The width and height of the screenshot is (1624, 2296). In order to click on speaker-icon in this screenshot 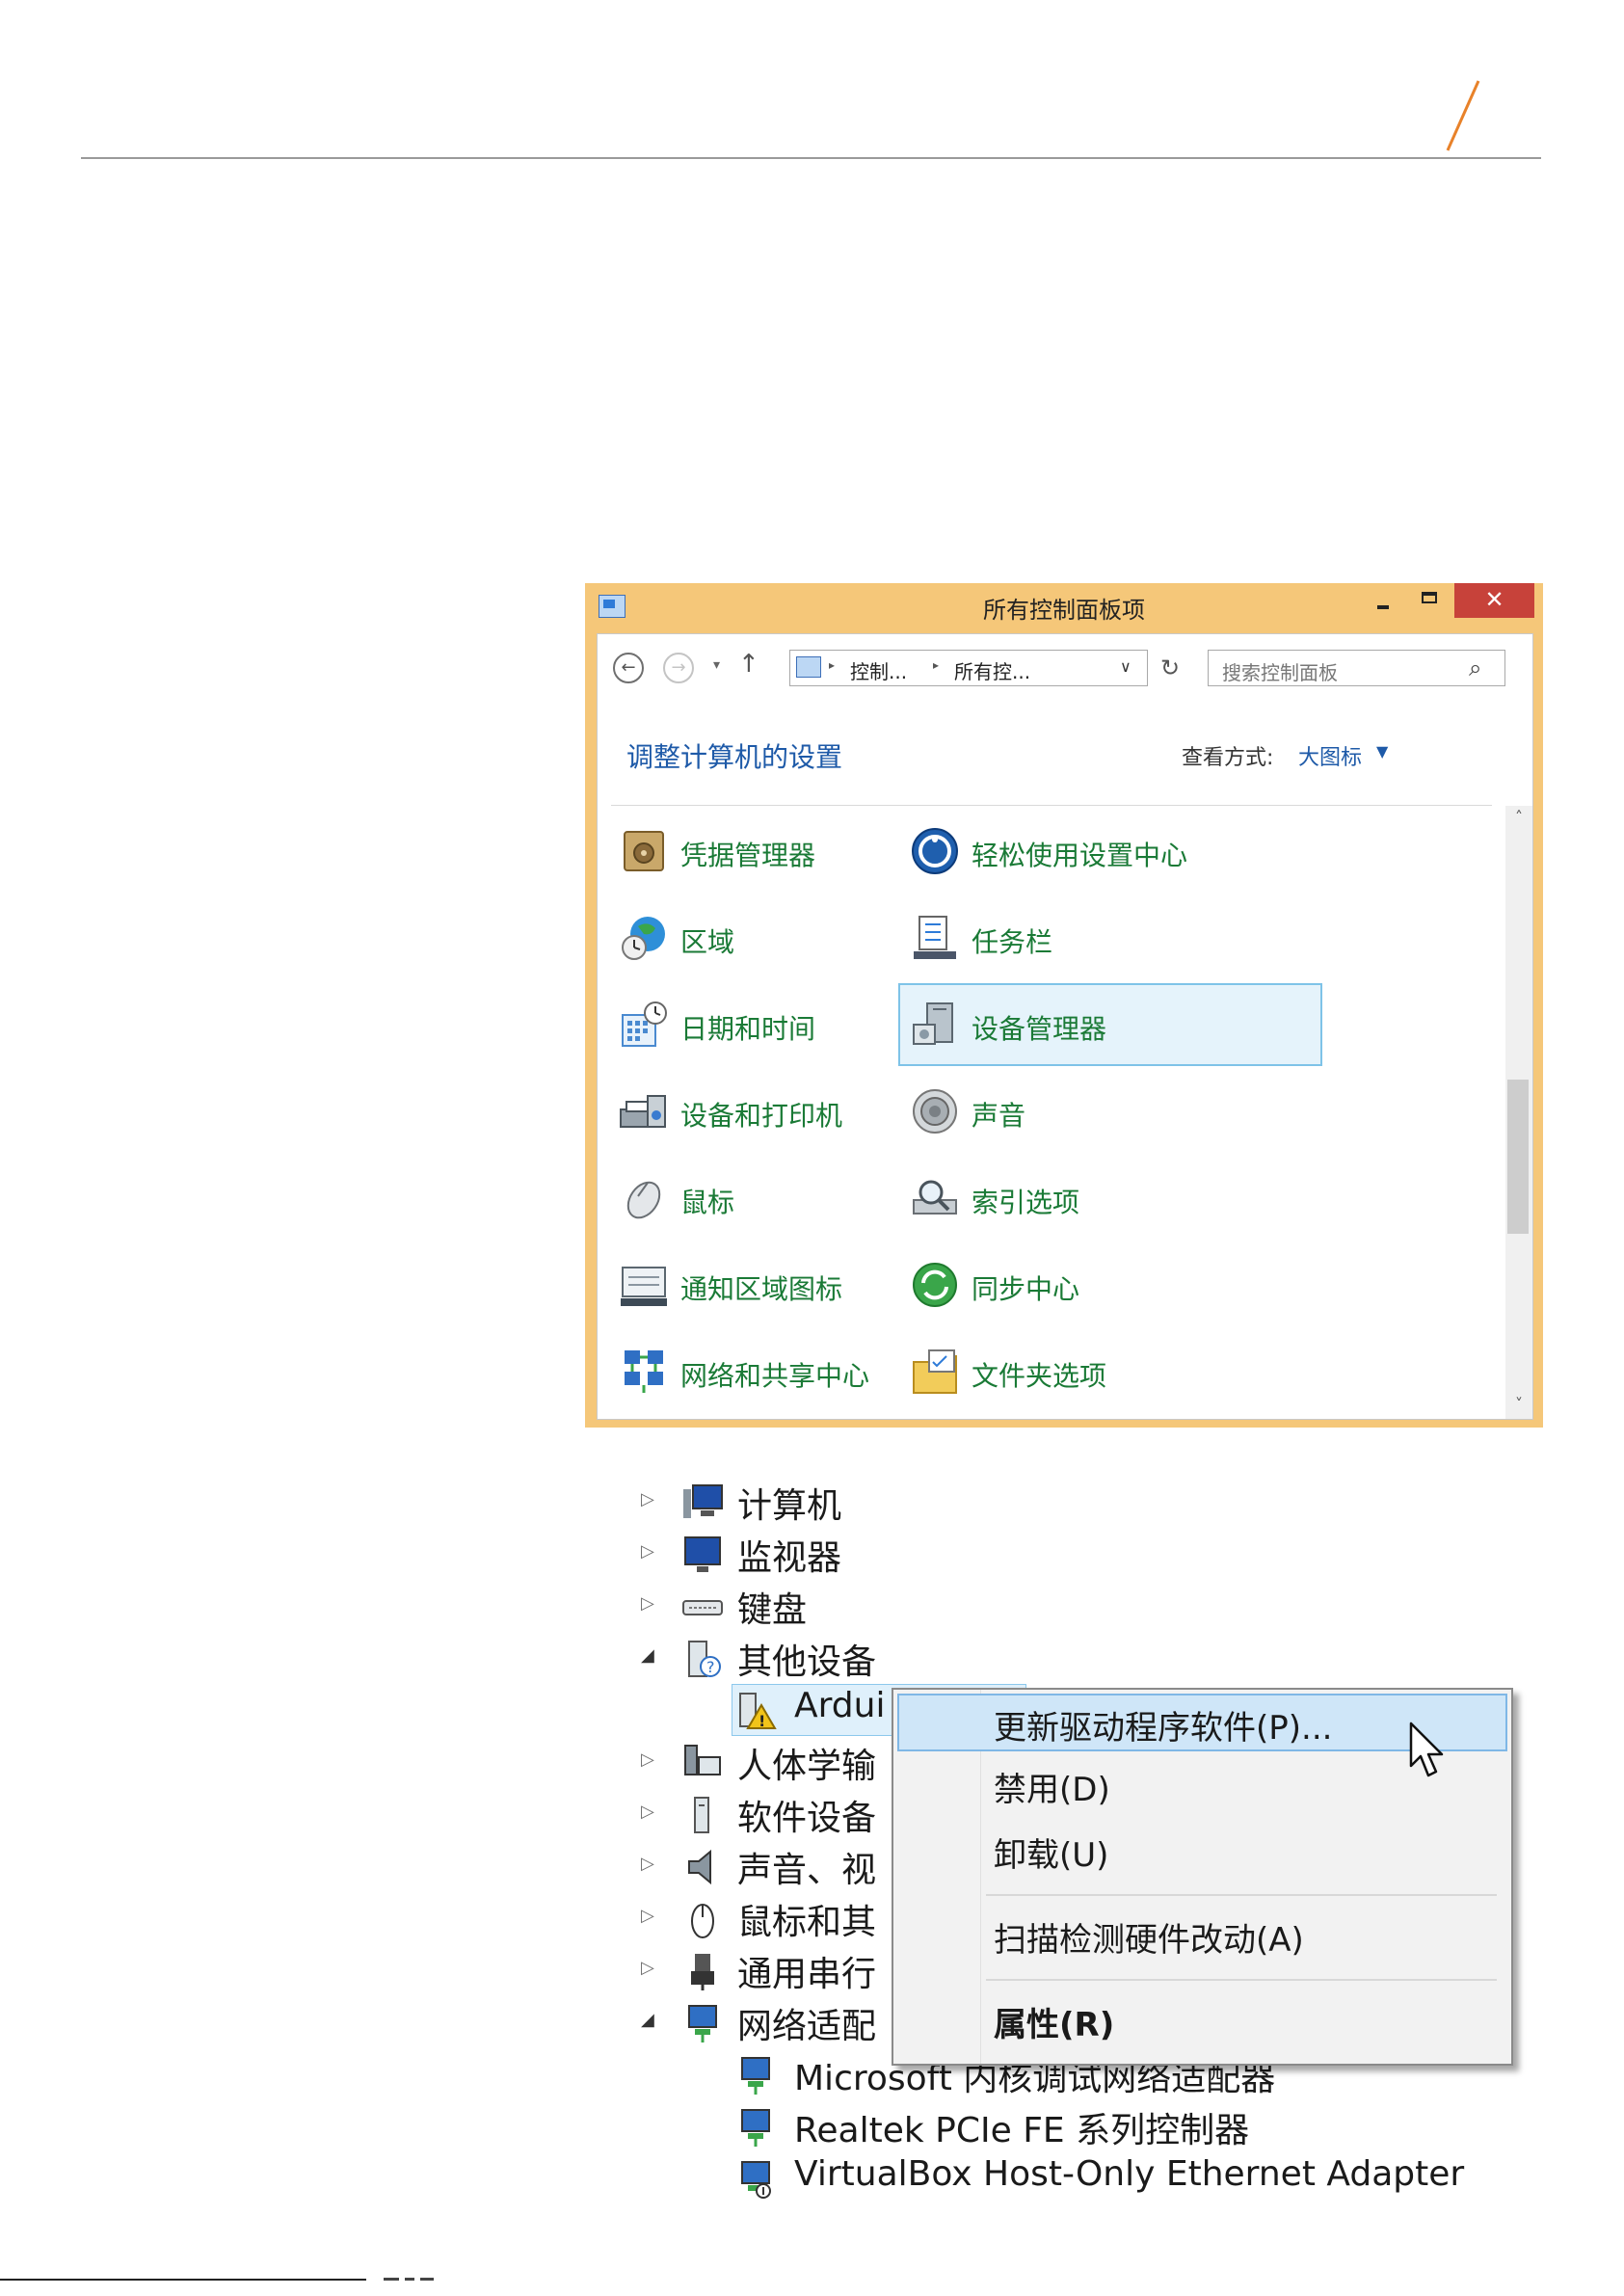, I will do `click(699, 1867)`.